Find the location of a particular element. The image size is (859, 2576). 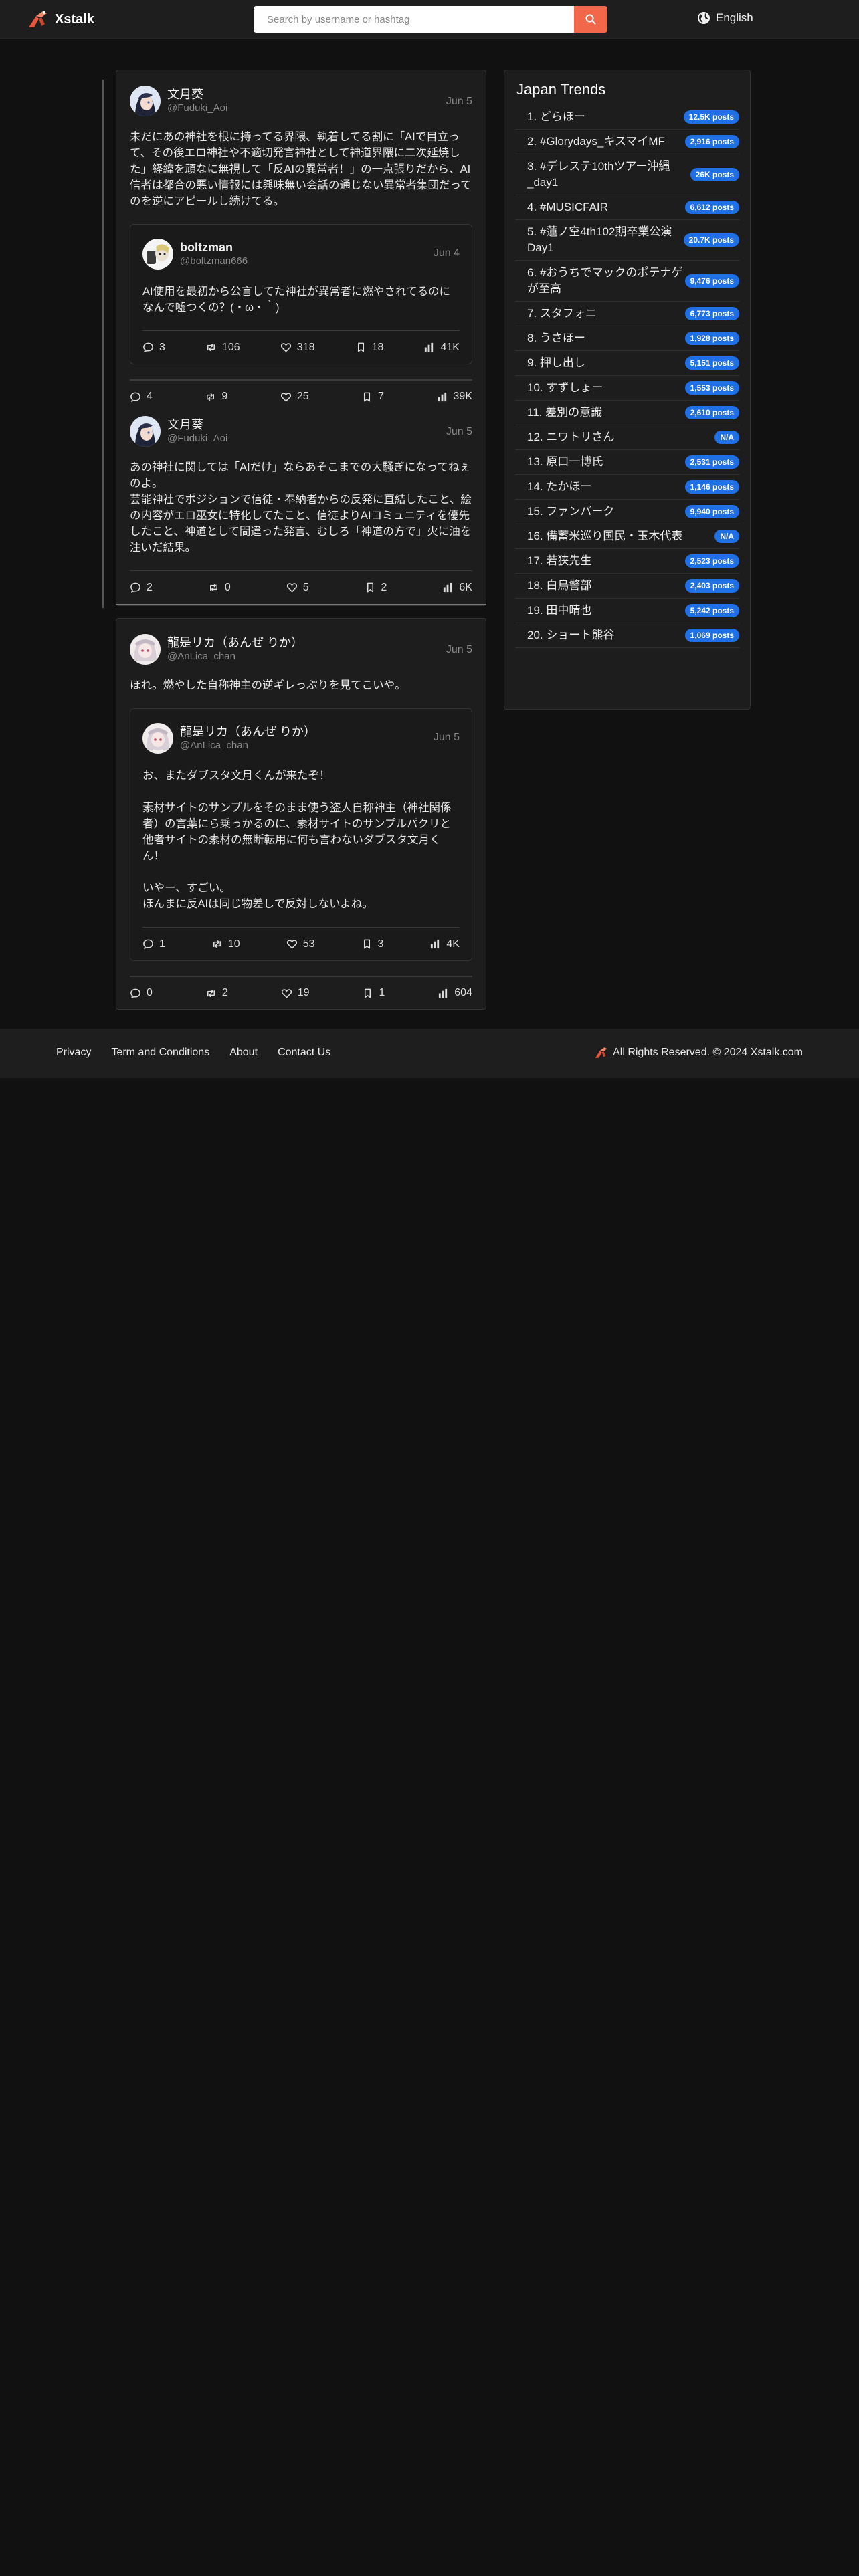

views-icon is located at coordinates (448, 587).